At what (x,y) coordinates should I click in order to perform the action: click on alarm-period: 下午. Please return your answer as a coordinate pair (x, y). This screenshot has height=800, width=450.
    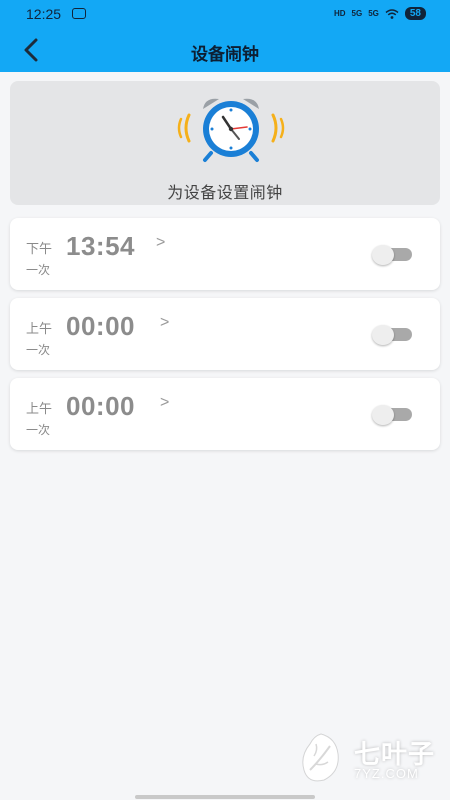
    Looking at the image, I should click on (39, 248).